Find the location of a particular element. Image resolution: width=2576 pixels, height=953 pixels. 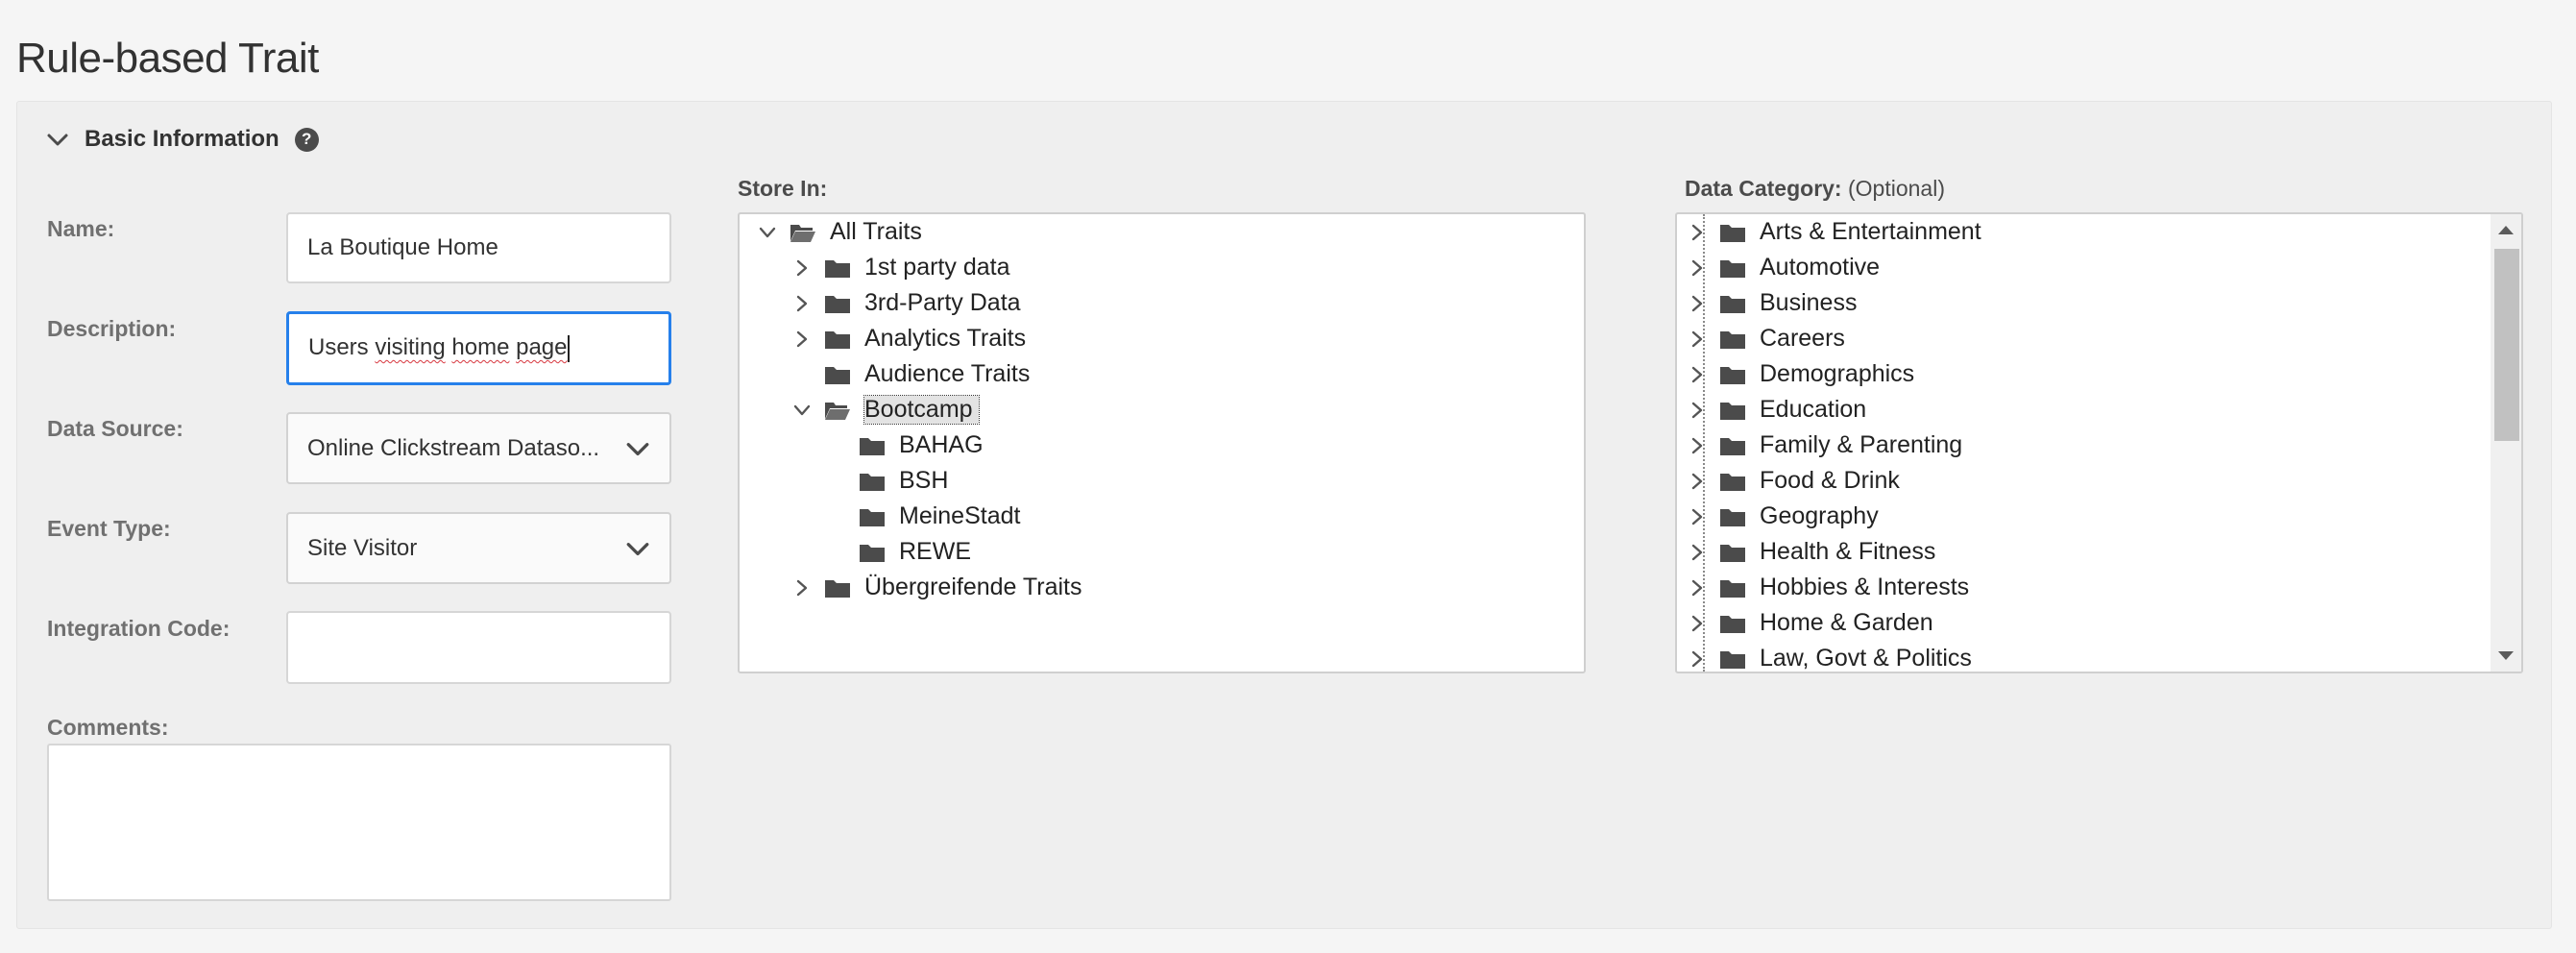

tree-item: BAHAG is located at coordinates (905, 445).